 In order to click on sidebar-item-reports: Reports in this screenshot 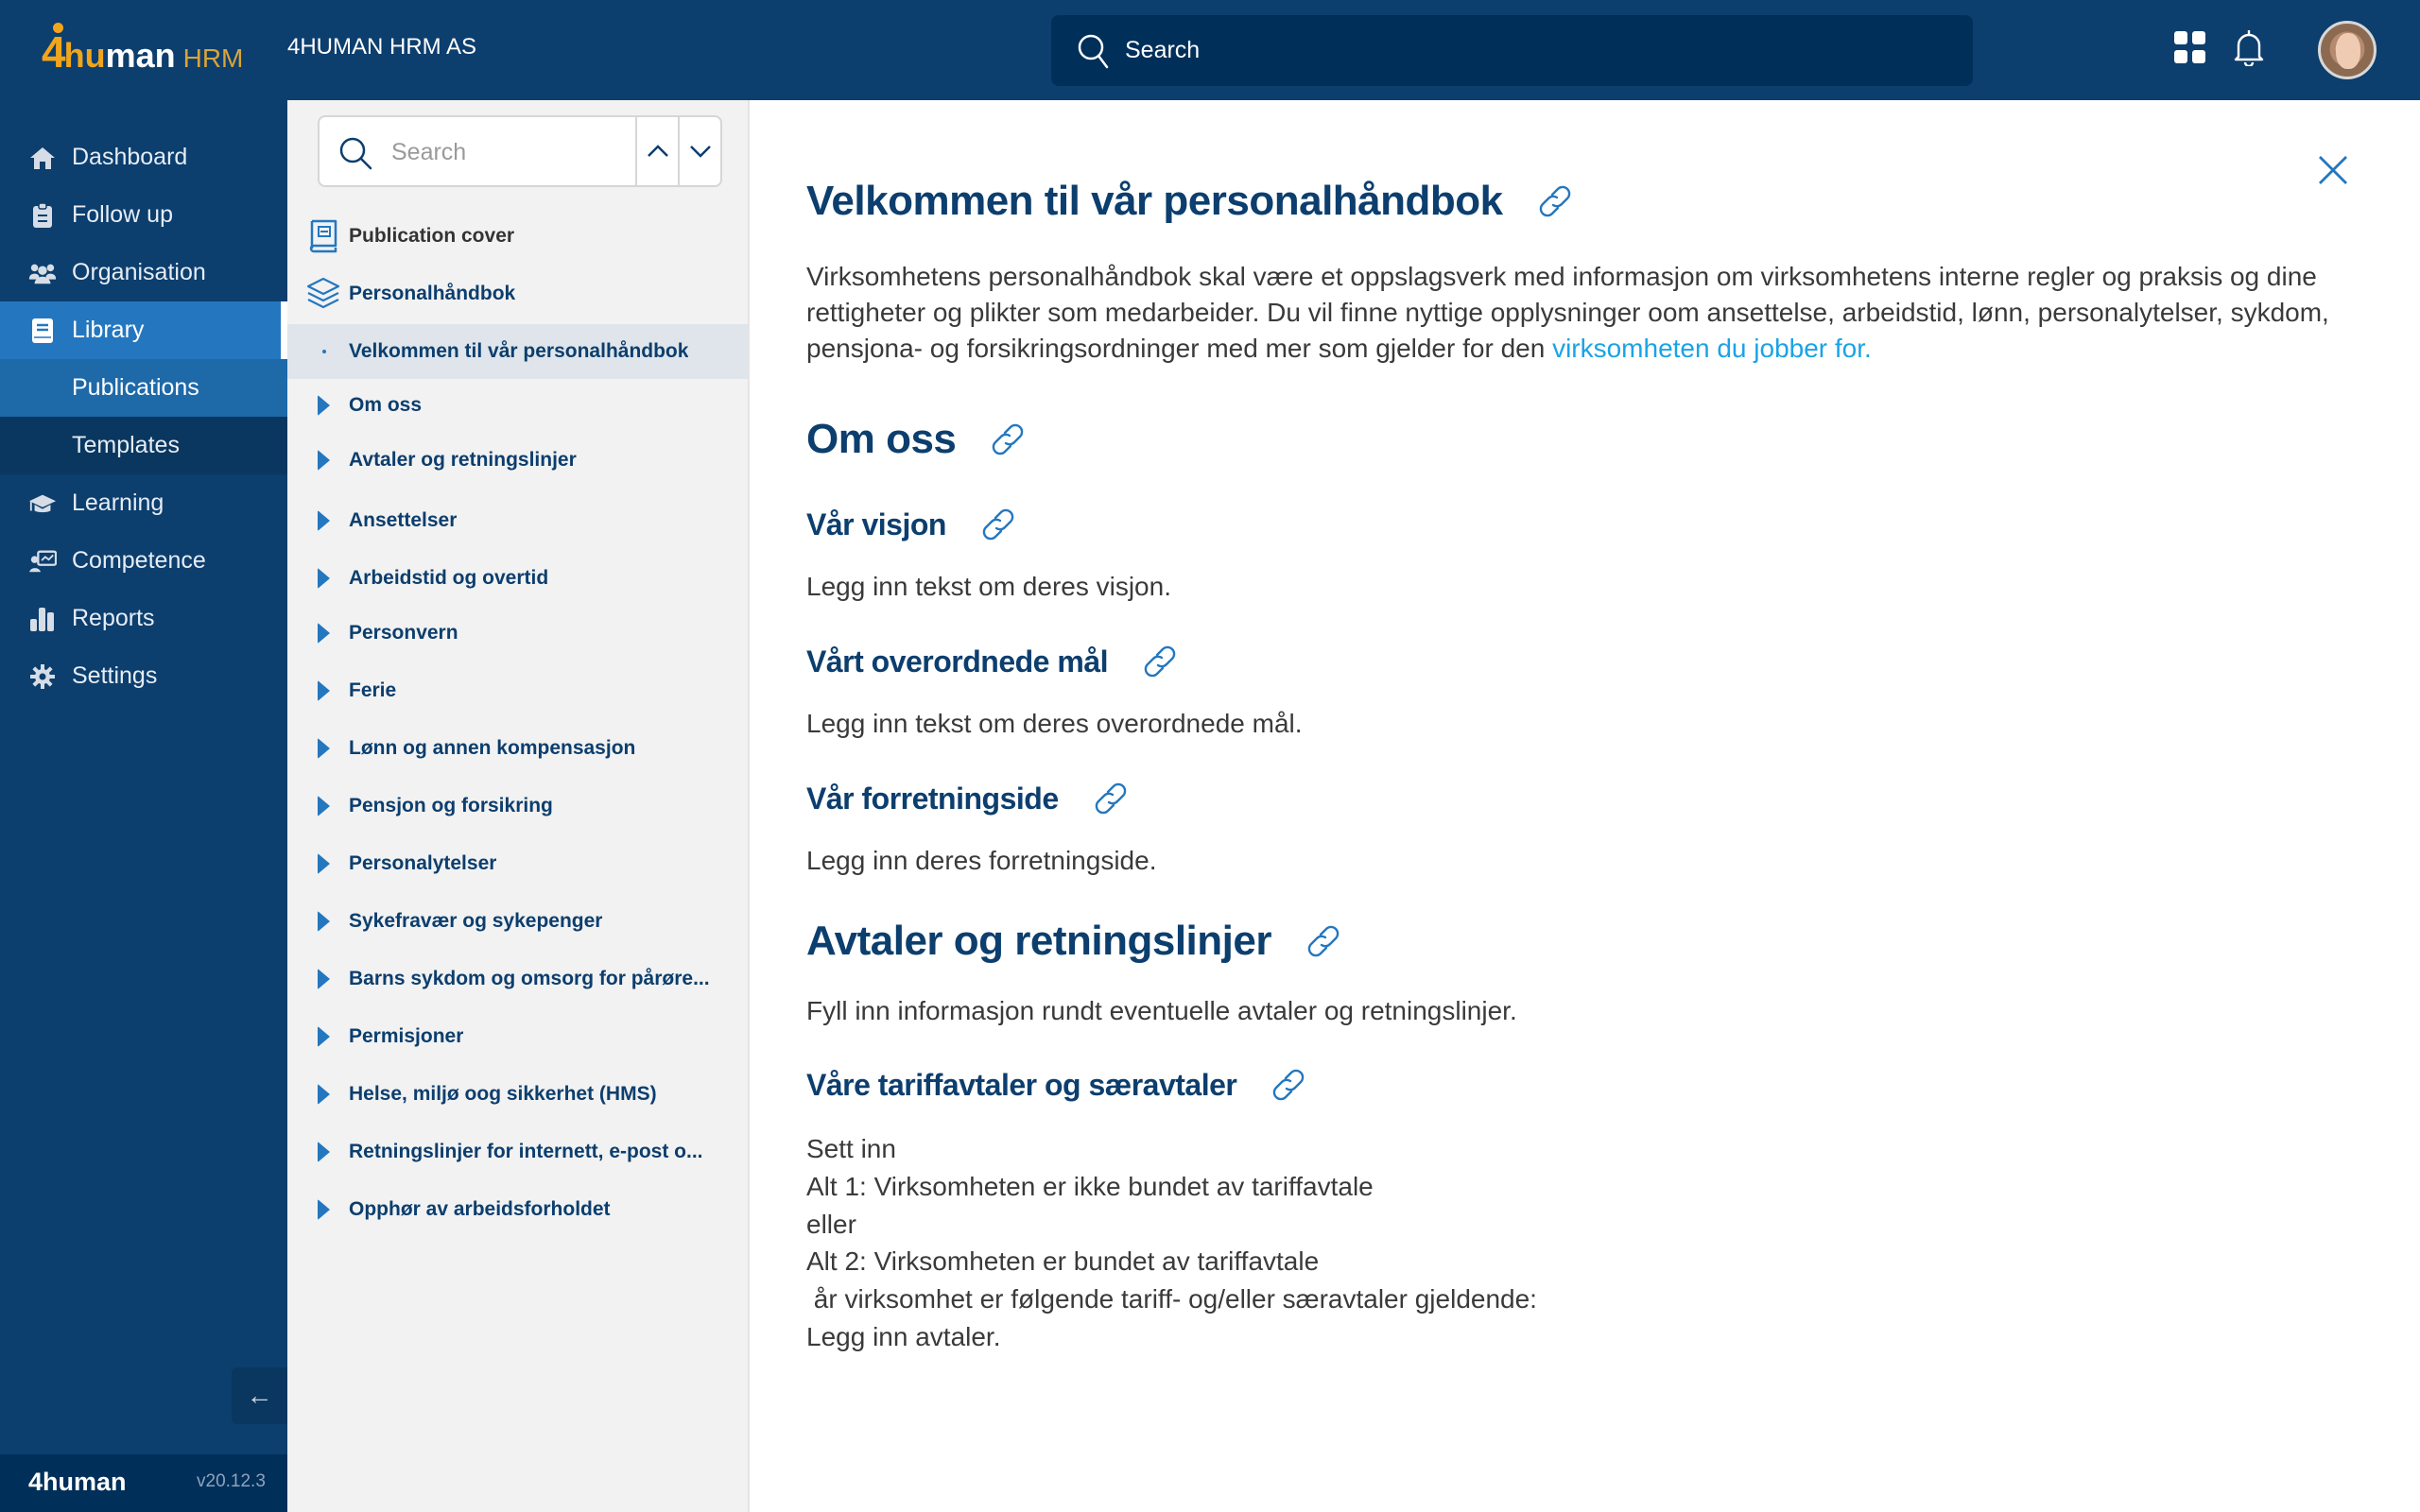, I will do `click(143, 618)`.